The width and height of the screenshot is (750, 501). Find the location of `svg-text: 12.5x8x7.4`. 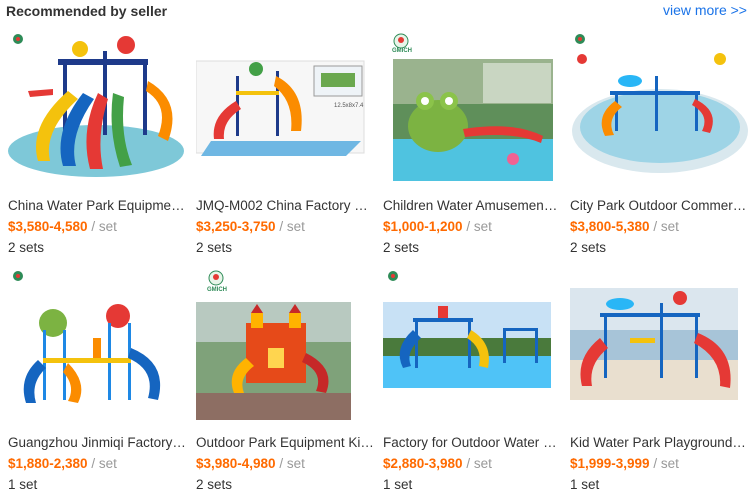

svg-text: 12.5x8x7.4 is located at coordinates (349, 106).